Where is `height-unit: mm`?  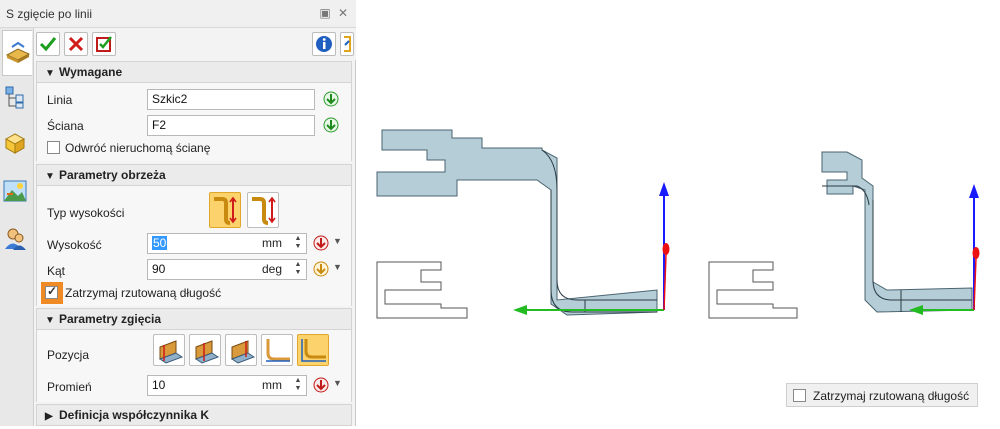 height-unit: mm is located at coordinates (272, 243).